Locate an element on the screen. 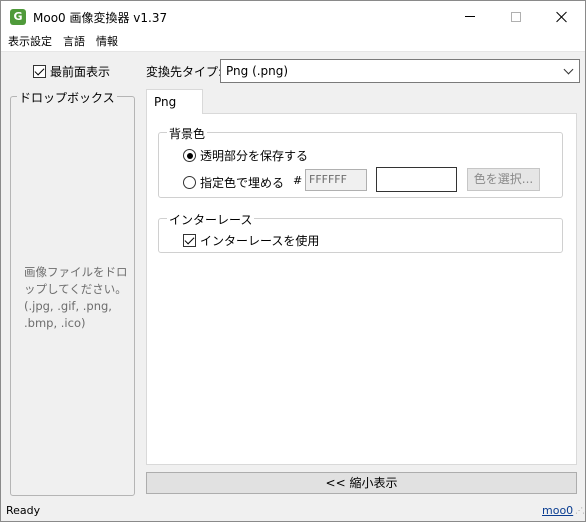 The width and height of the screenshot is (586, 522). interlace-label: インターレースを使用 is located at coordinates (260, 241).